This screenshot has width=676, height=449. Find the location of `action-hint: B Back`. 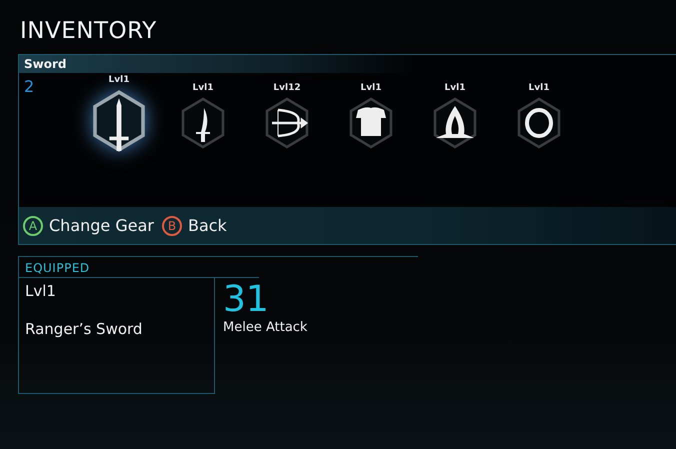

action-hint: B Back is located at coordinates (194, 226).